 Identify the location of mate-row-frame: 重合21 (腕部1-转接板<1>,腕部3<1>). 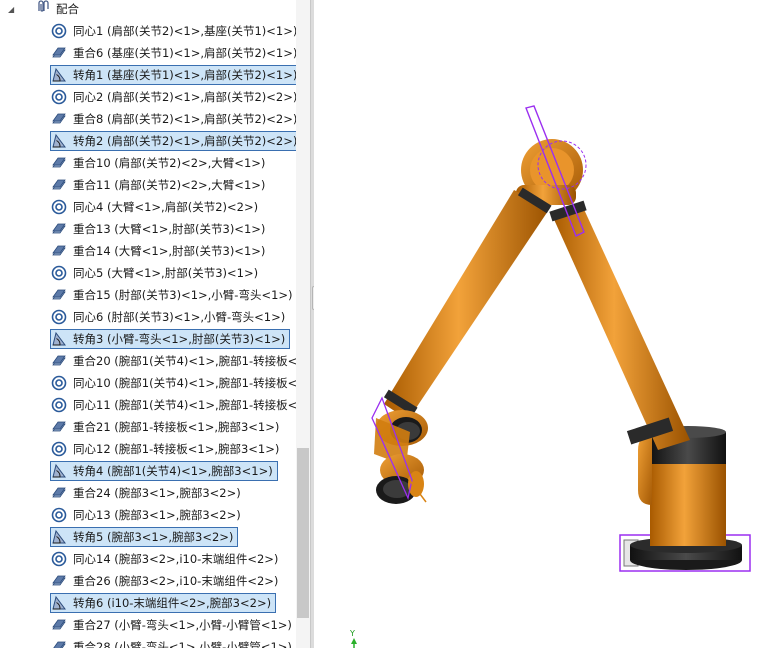
(167, 427).